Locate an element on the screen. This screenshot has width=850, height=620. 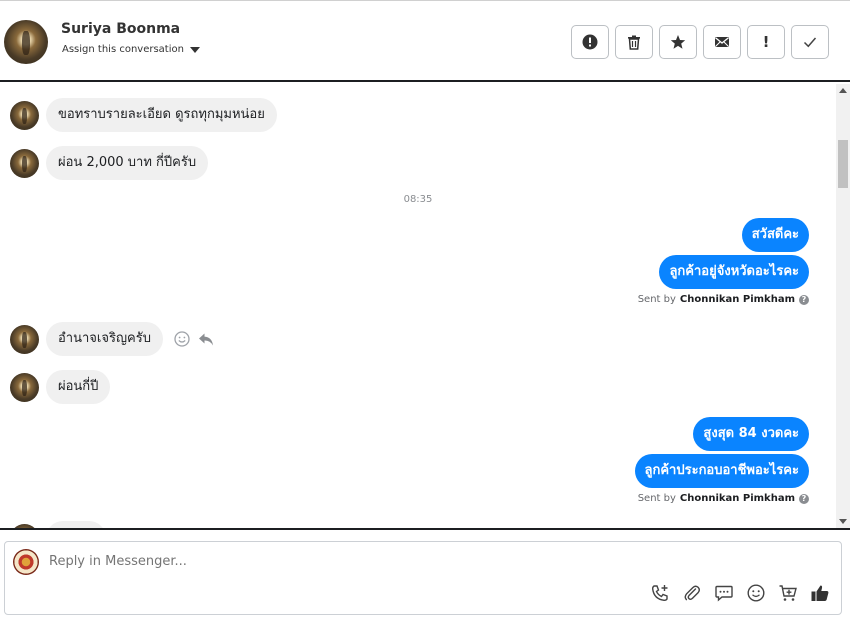
trash-icon is located at coordinates (634, 42).